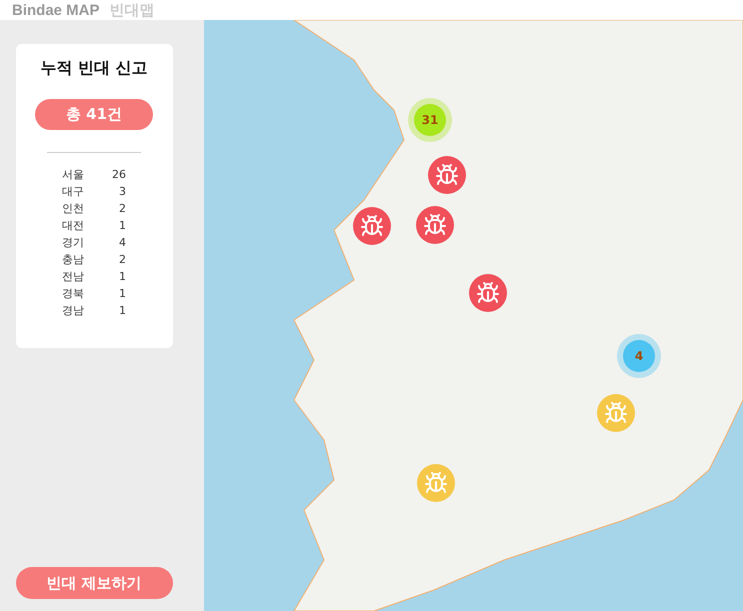 This screenshot has width=743, height=611. What do you see at coordinates (73, 226) in the screenshot?
I see `region-name: 대전` at bounding box center [73, 226].